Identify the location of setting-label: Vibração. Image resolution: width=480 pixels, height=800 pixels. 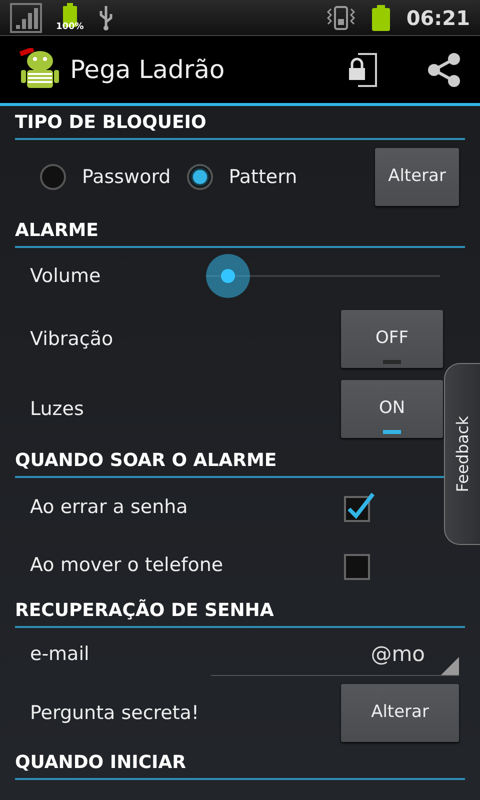
(72, 339).